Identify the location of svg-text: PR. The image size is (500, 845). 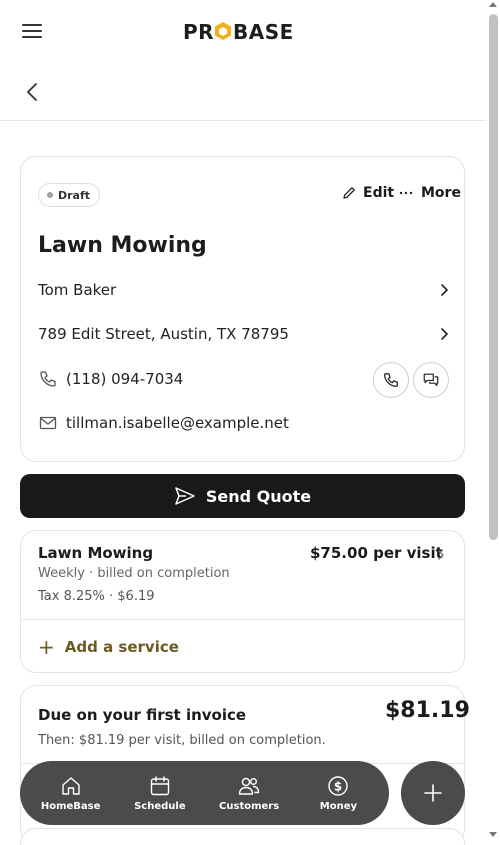
(198, 32).